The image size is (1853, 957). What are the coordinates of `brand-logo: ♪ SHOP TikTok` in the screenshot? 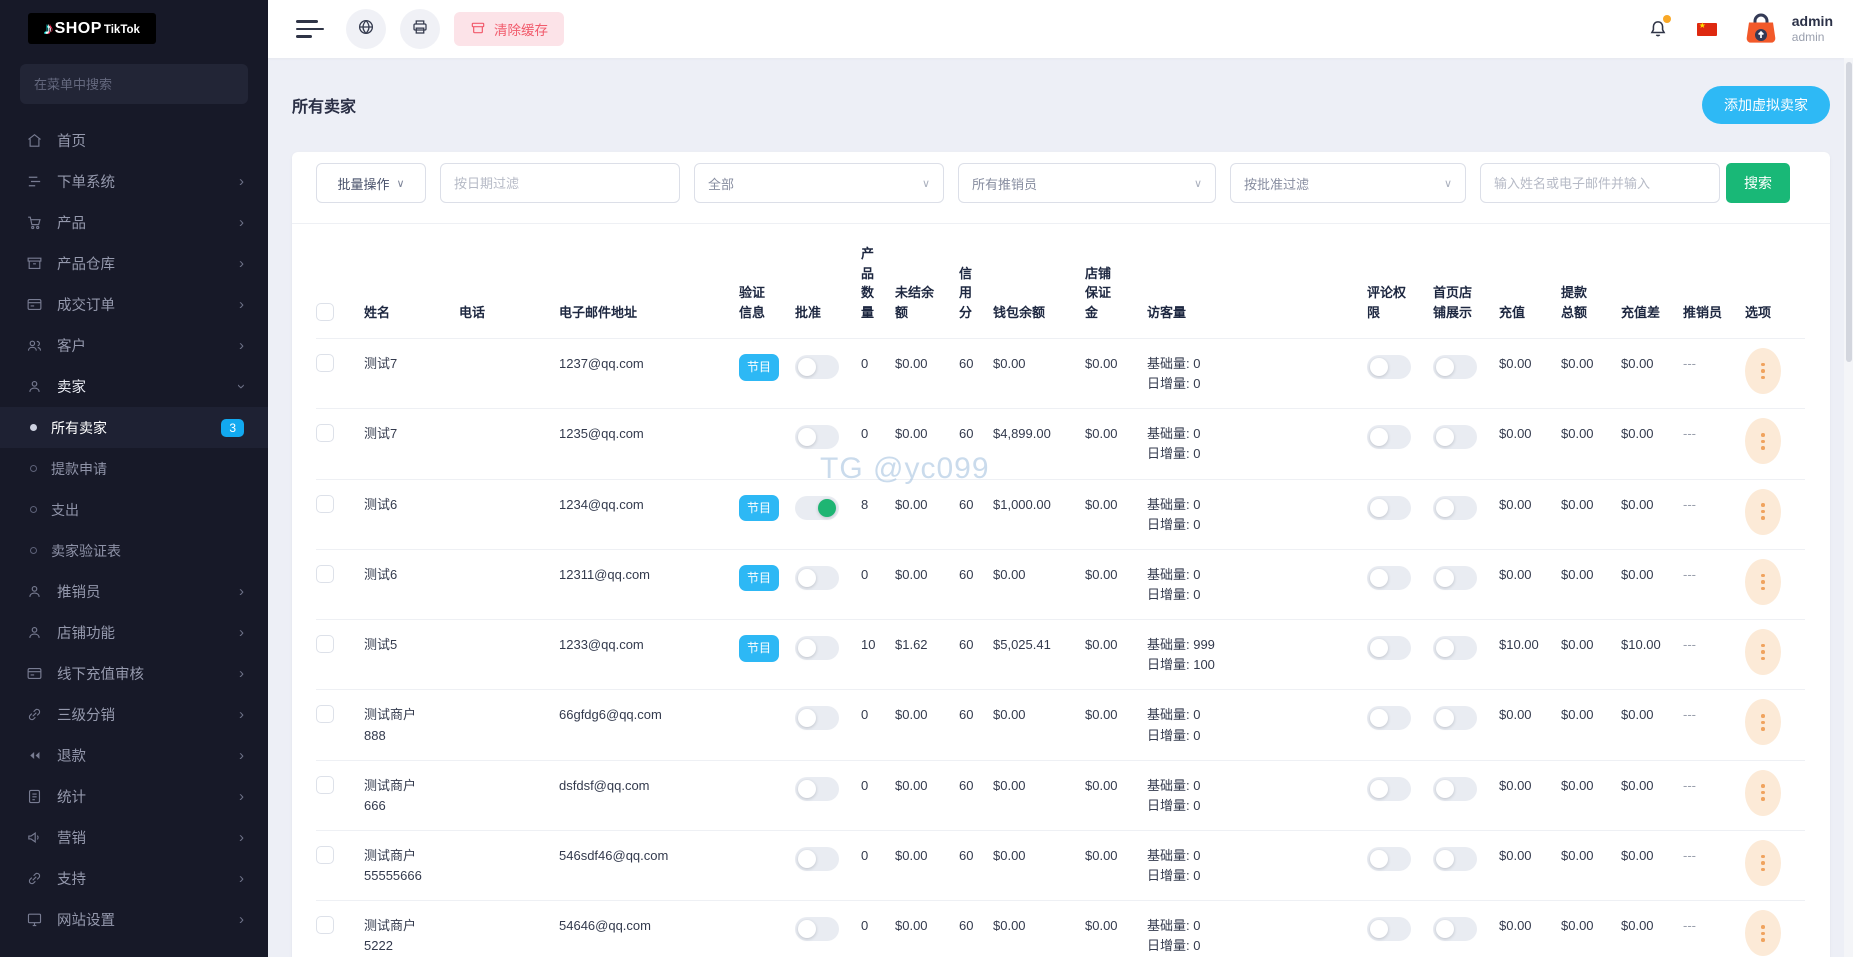 It's located at (92, 28).